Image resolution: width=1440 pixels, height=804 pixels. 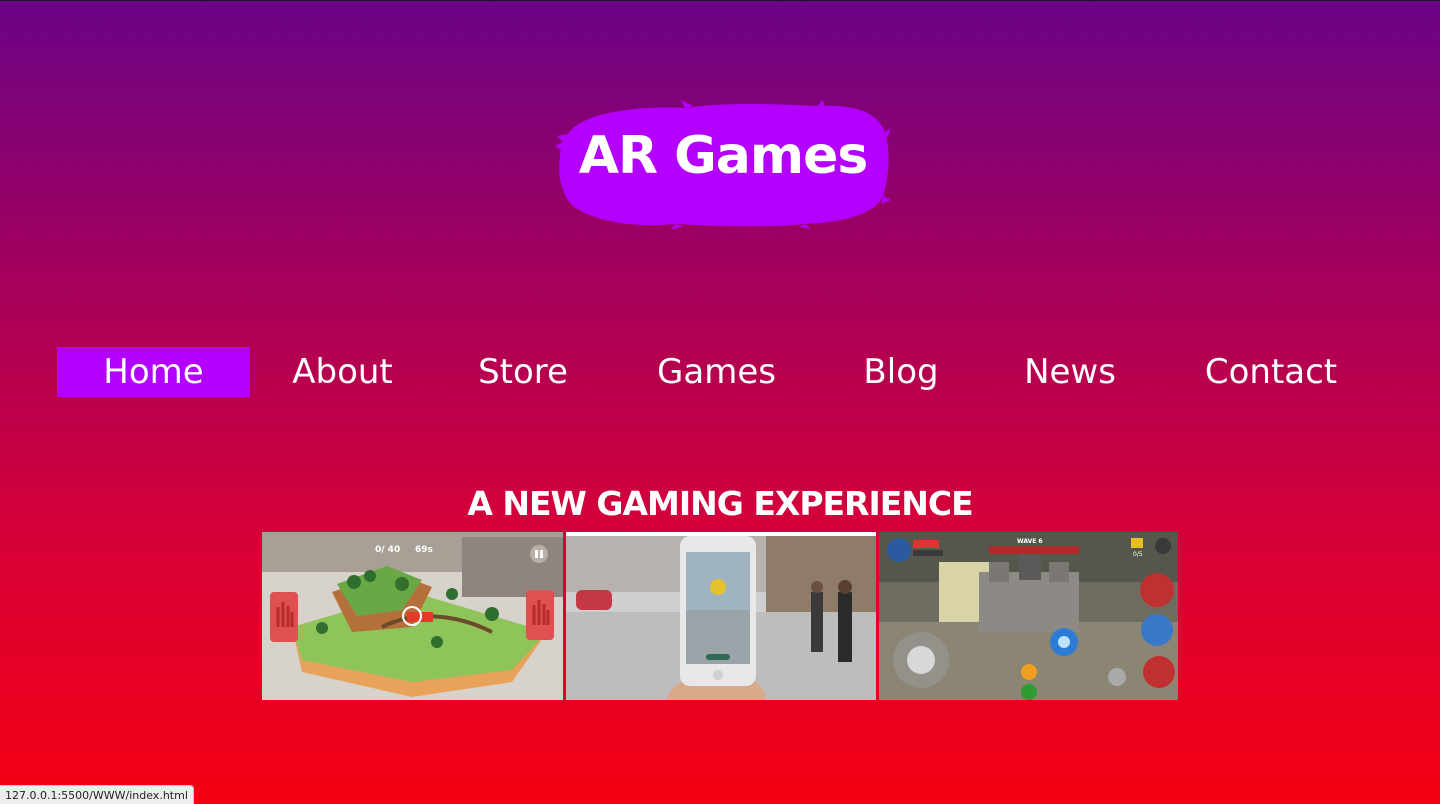 I want to click on ar-phone-street-game-photo, so click(x=721, y=616).